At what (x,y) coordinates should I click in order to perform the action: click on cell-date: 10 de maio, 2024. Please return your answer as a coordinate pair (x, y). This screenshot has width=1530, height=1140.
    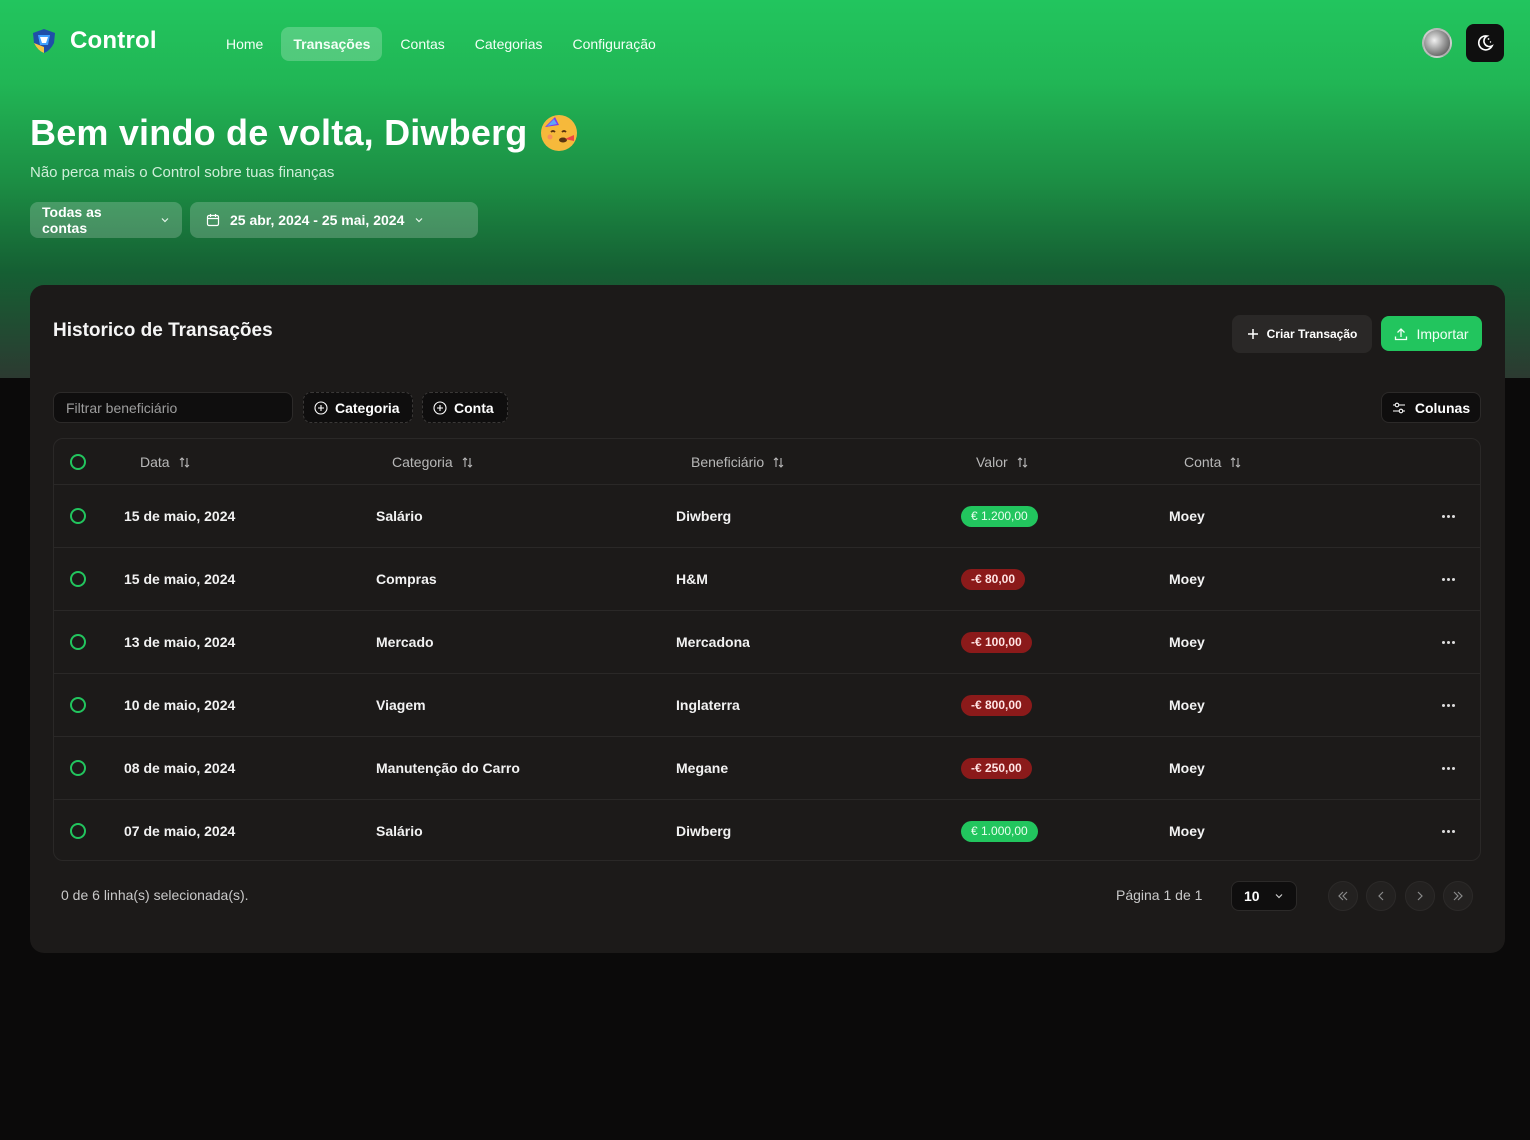
    Looking at the image, I should click on (180, 705).